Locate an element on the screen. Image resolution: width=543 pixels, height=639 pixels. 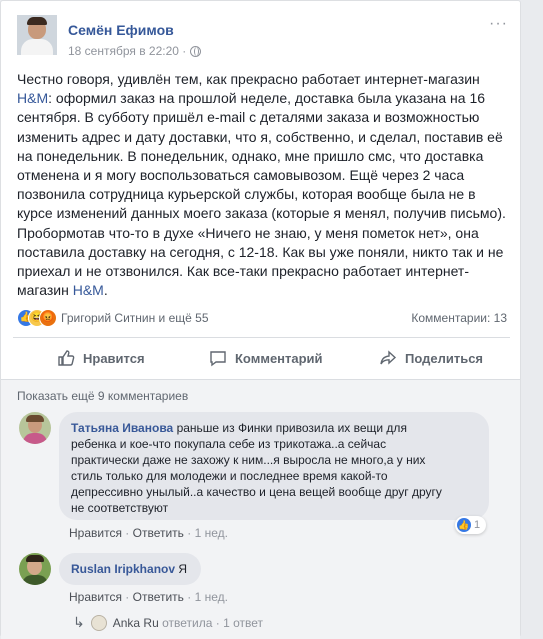
author-avatar is located at coordinates (37, 35).